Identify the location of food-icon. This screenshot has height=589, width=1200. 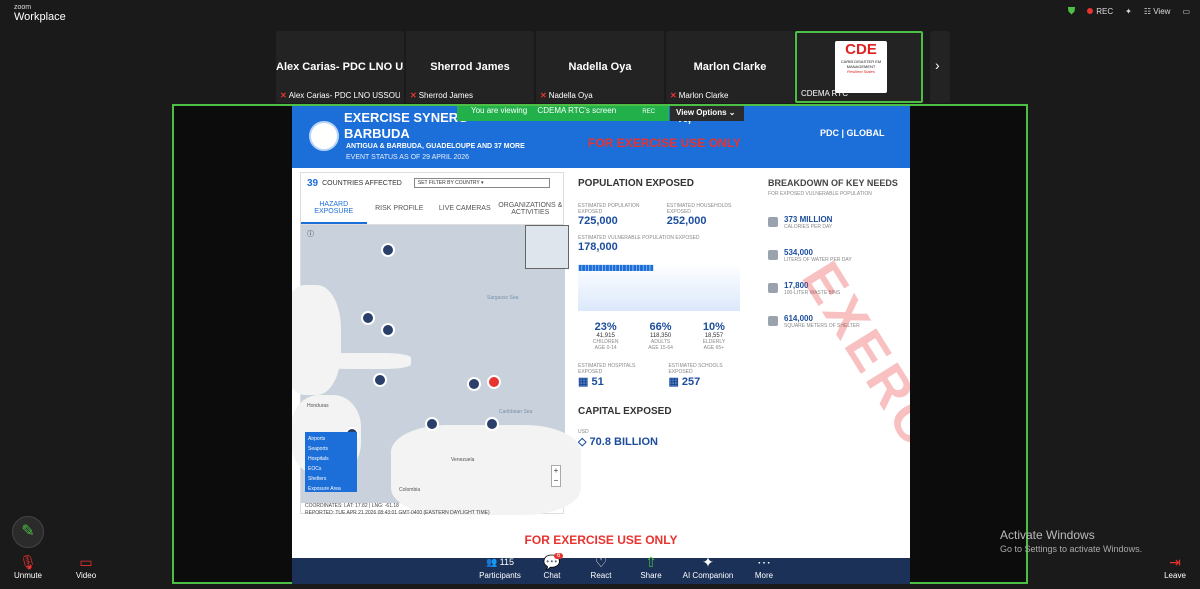
(773, 222).